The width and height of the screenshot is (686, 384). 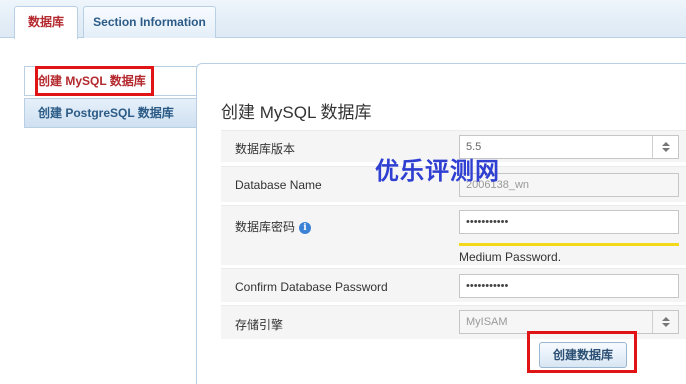 I want to click on password-strength-bar, so click(x=569, y=244).